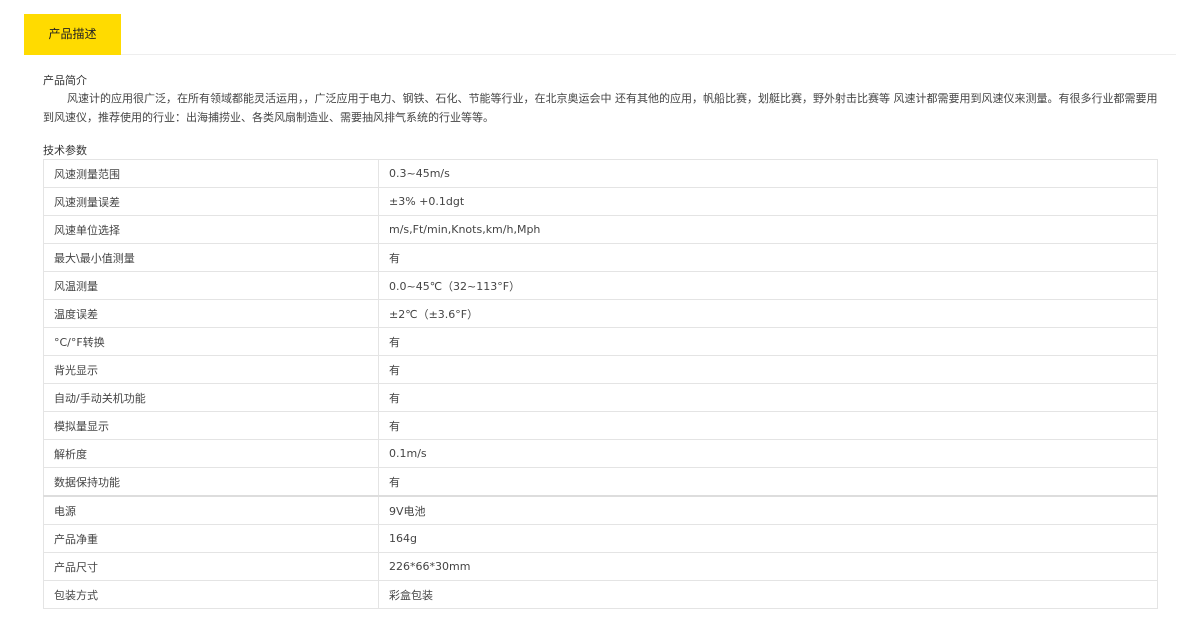 This screenshot has width=1191, height=626. What do you see at coordinates (211, 397) in the screenshot?
I see `spec-name: 自动/手动关机功能` at bounding box center [211, 397].